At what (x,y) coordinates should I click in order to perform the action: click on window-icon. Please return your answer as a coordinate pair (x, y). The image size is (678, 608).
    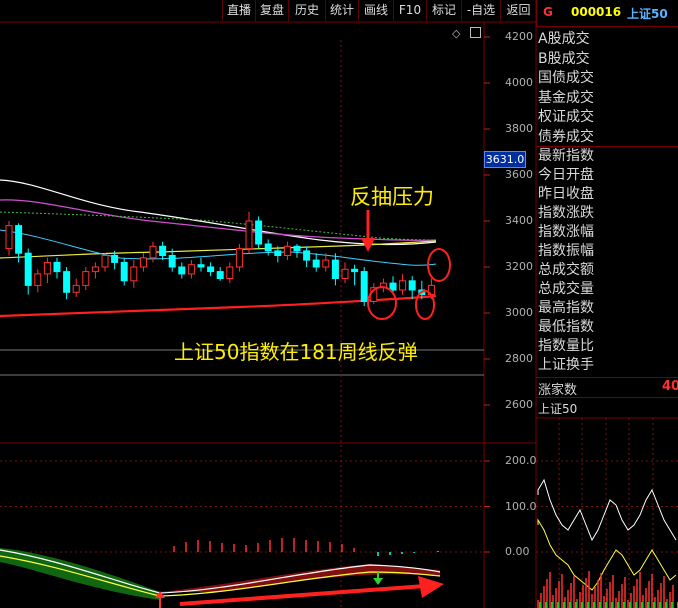
    Looking at the image, I should click on (475, 32).